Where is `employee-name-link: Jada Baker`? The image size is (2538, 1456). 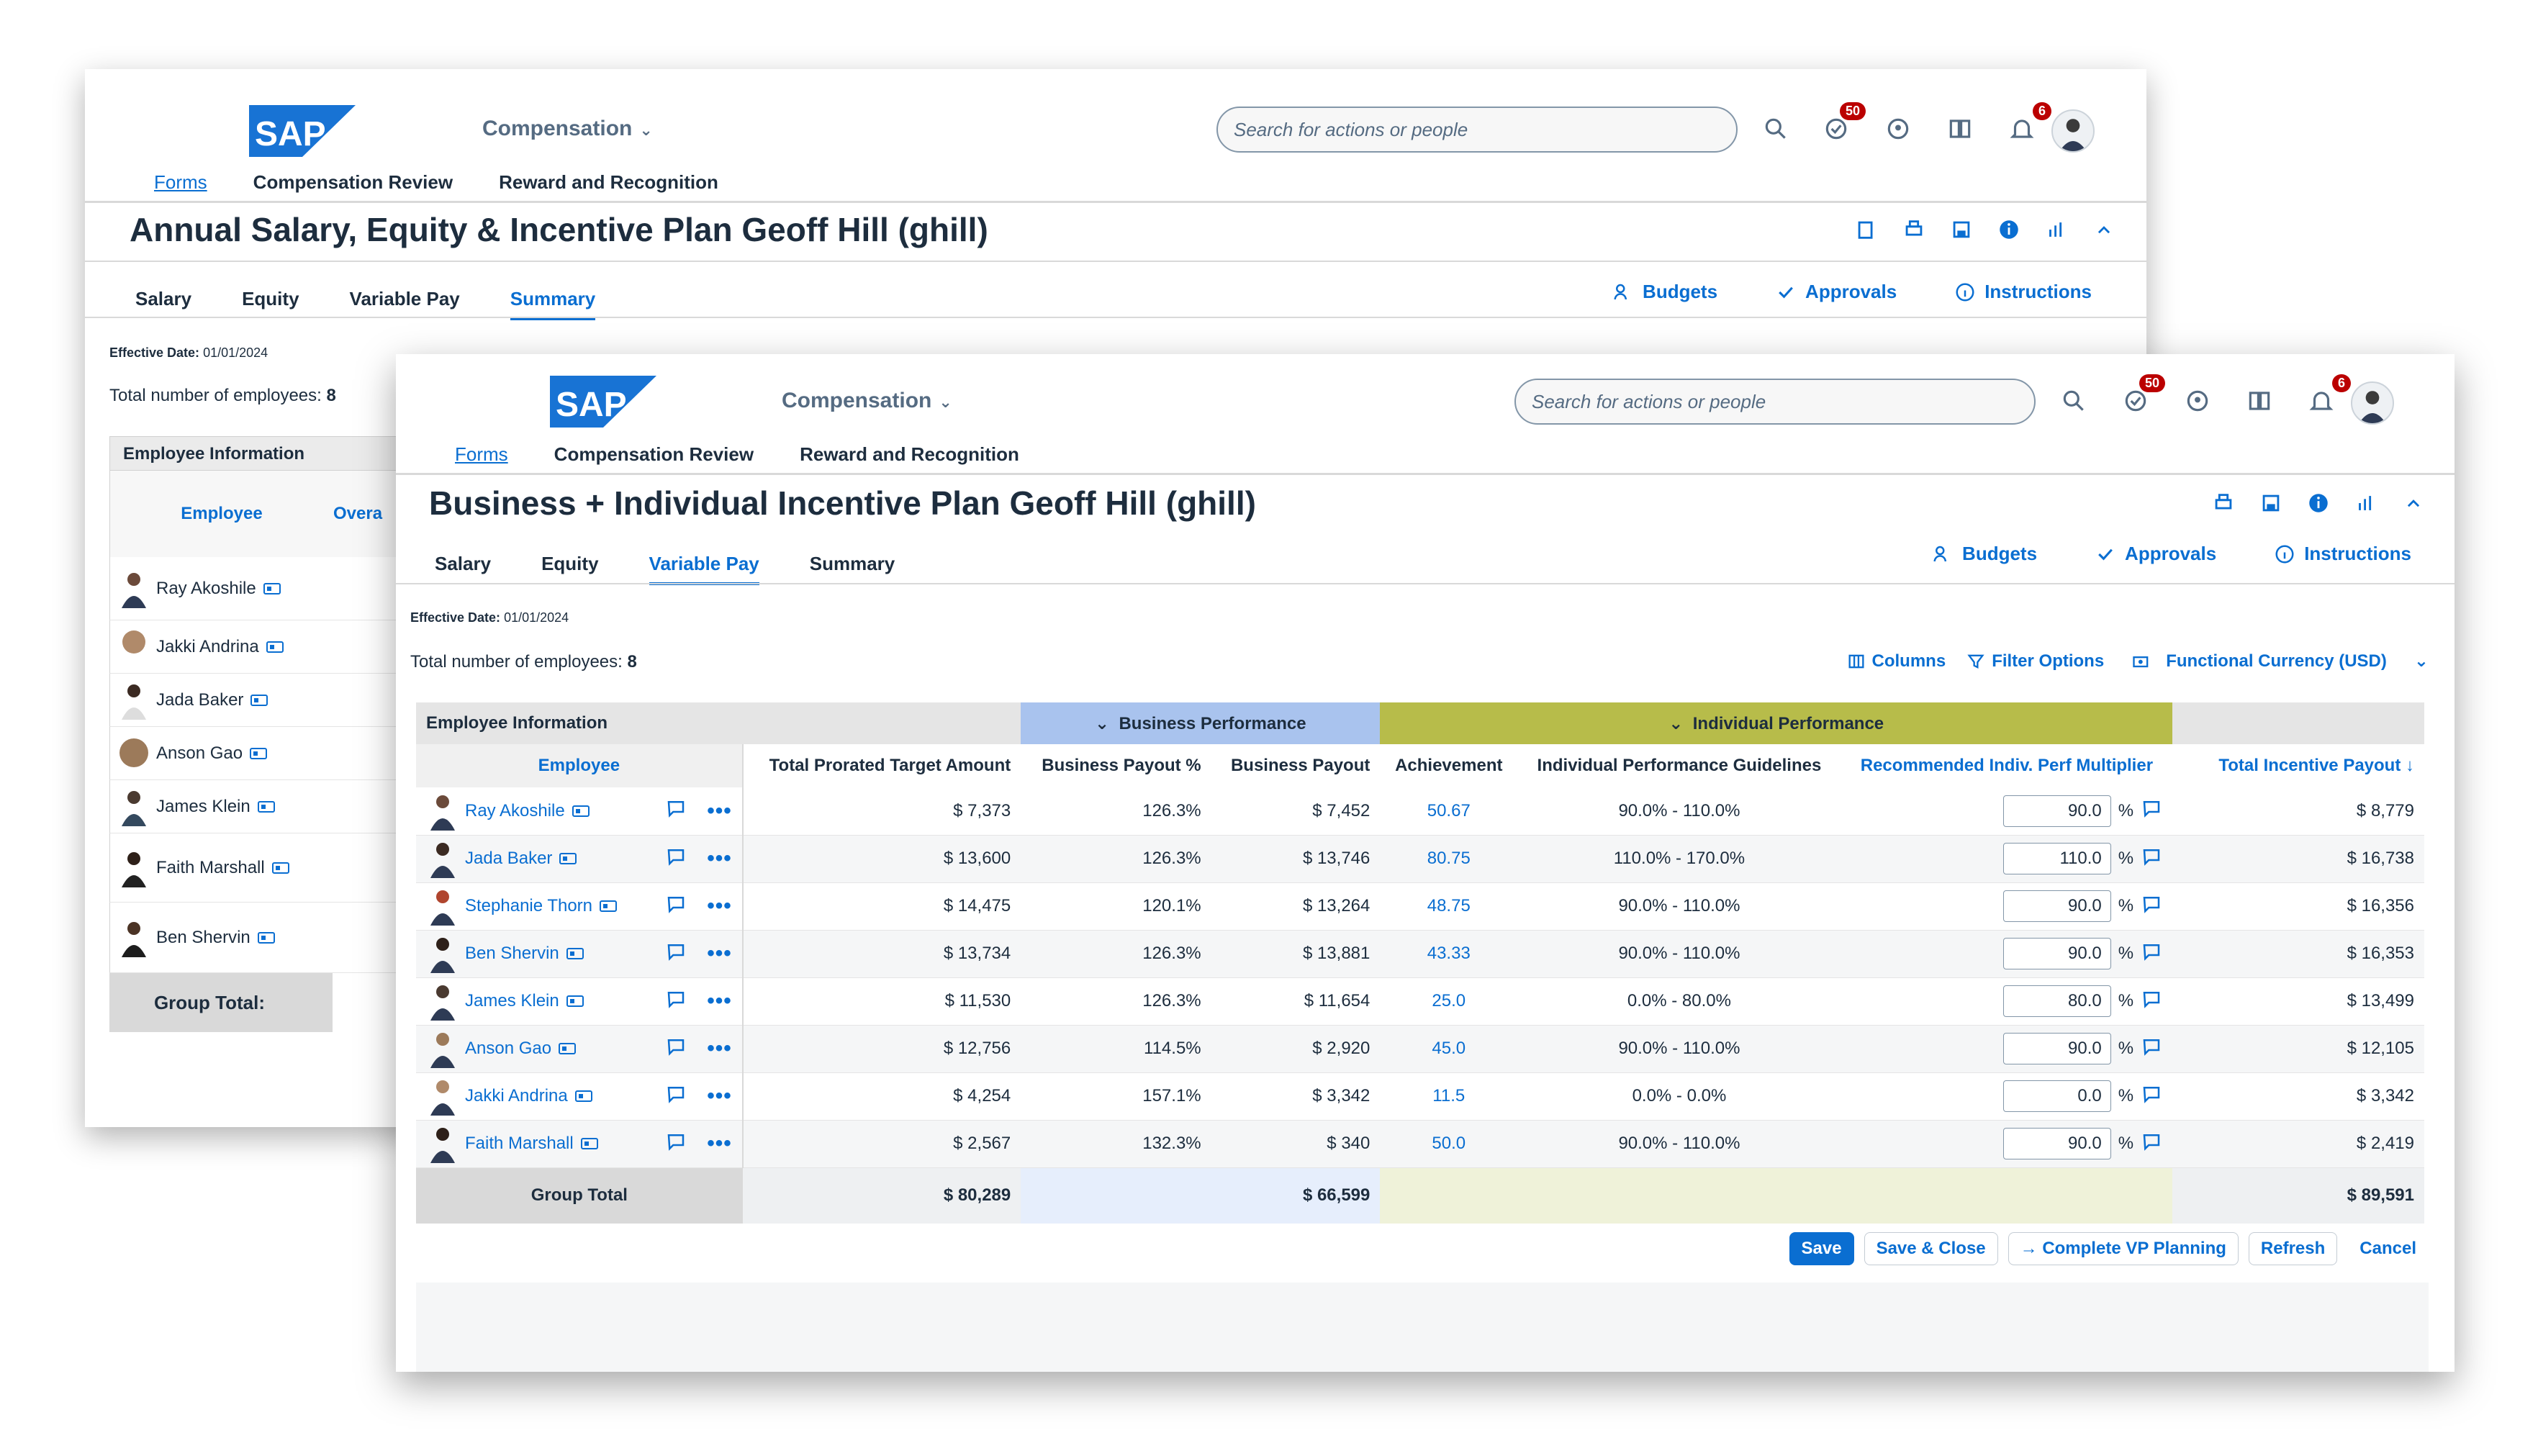 employee-name-link: Jada Baker is located at coordinates (508, 859).